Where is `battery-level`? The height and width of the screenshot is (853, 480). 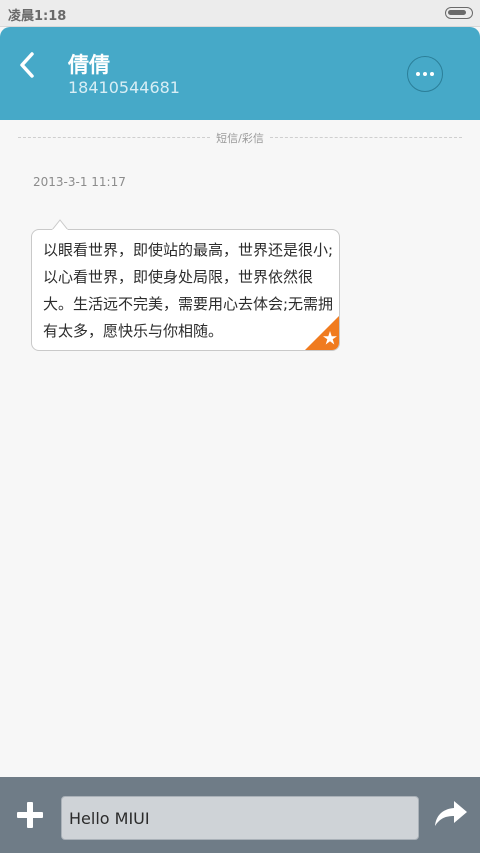
battery-level is located at coordinates (457, 12).